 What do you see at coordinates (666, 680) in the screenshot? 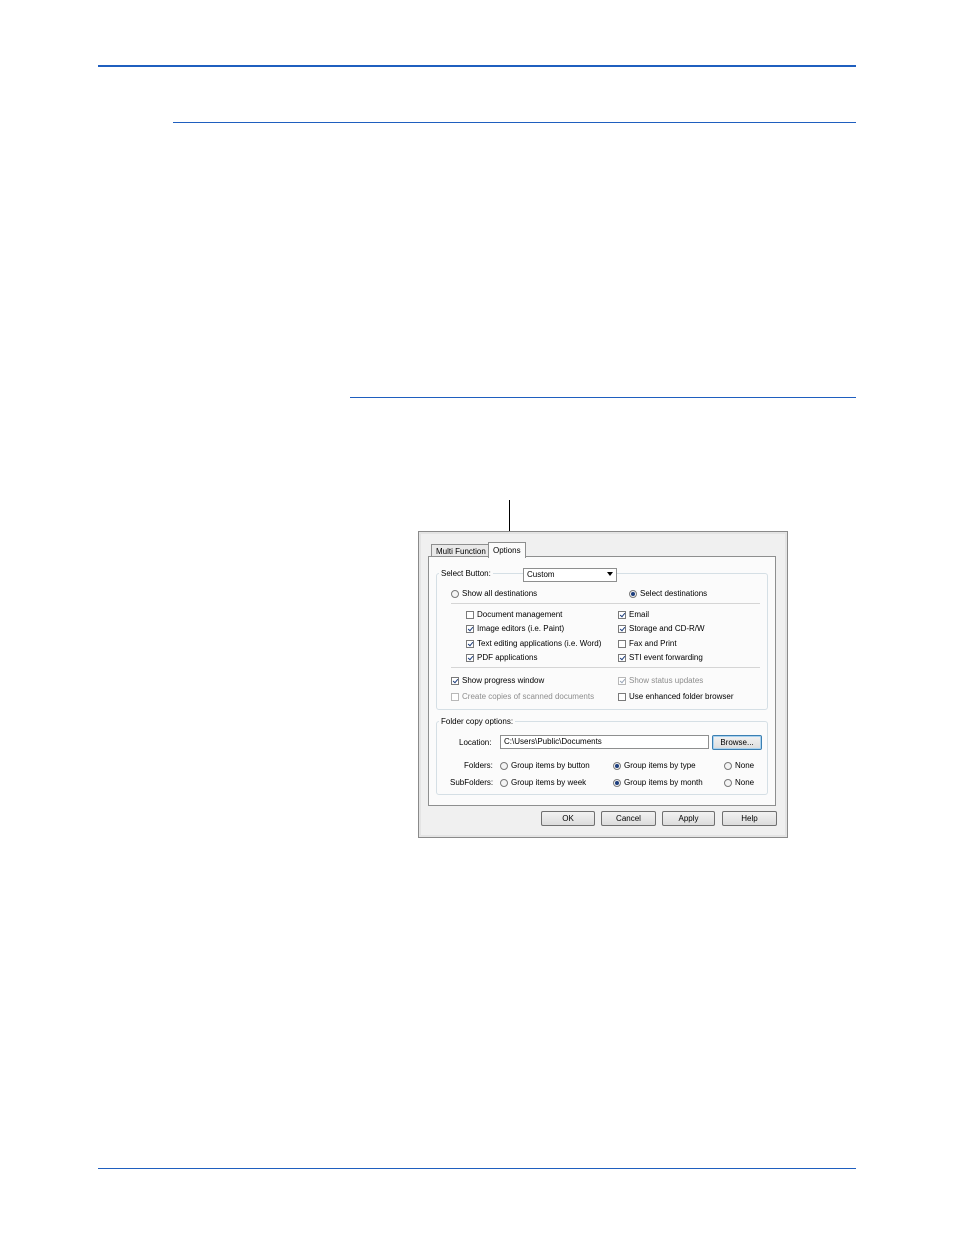
I see `show-status-updates-label: Show status updates` at bounding box center [666, 680].